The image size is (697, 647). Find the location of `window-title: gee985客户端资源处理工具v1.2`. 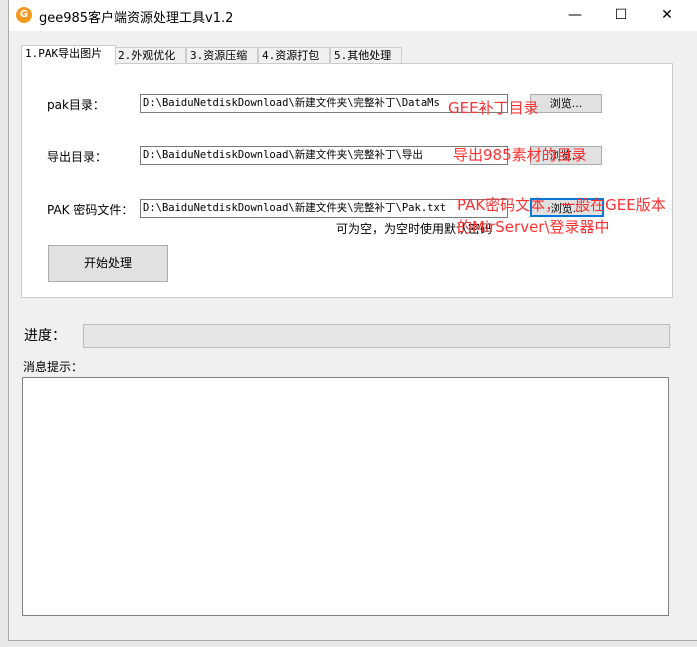

window-title: gee985客户端资源处理工具v1.2 is located at coordinates (136, 18).